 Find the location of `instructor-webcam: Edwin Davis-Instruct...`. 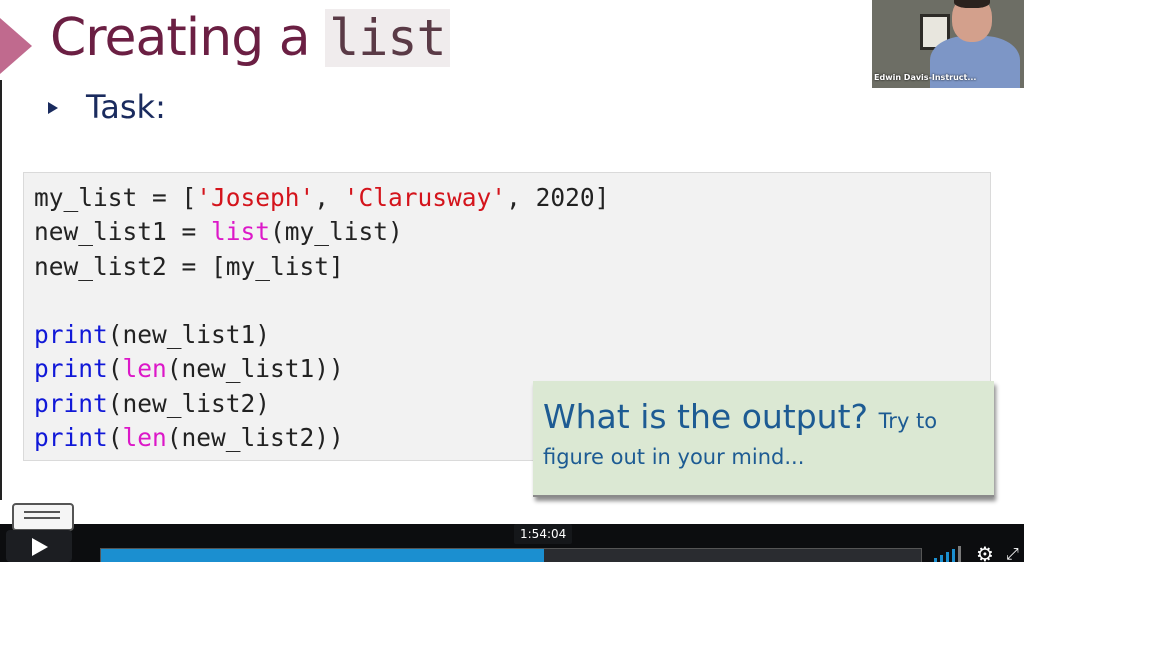

instructor-webcam: Edwin Davis-Instruct... is located at coordinates (948, 44).